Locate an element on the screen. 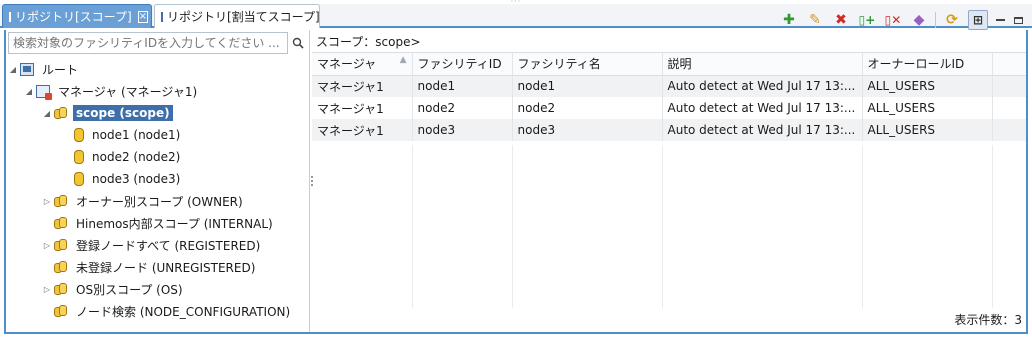 Image resolution: width=1032 pixels, height=339 pixels. tab-repository-scope: リポジトリ[スコープ] × is located at coordinates (77, 16).